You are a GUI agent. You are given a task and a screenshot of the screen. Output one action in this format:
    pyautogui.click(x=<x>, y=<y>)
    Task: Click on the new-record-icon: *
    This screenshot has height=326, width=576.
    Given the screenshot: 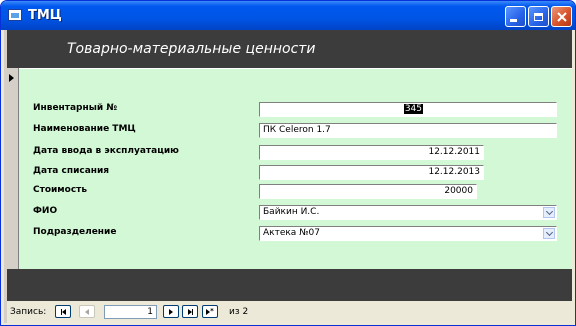 What is the action you would take?
    pyautogui.click(x=210, y=311)
    